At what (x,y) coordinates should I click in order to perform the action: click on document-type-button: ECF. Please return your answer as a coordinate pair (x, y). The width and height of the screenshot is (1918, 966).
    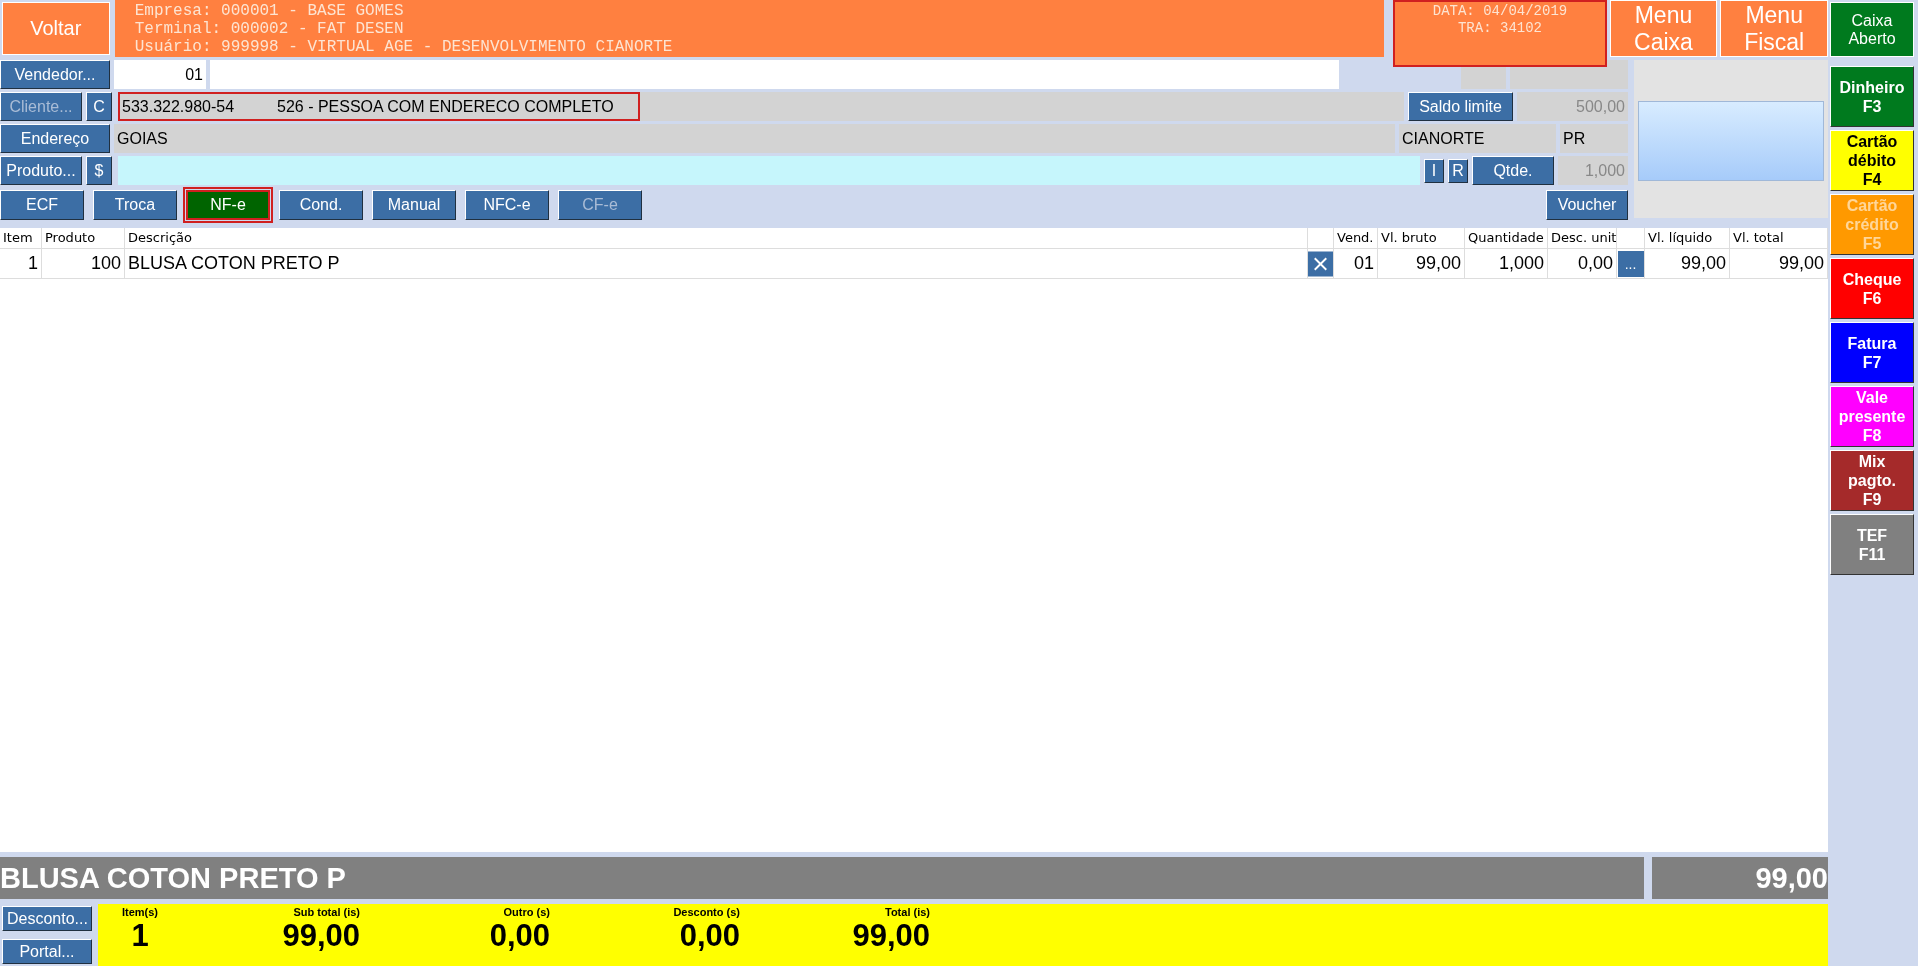
    Looking at the image, I should click on (42, 205).